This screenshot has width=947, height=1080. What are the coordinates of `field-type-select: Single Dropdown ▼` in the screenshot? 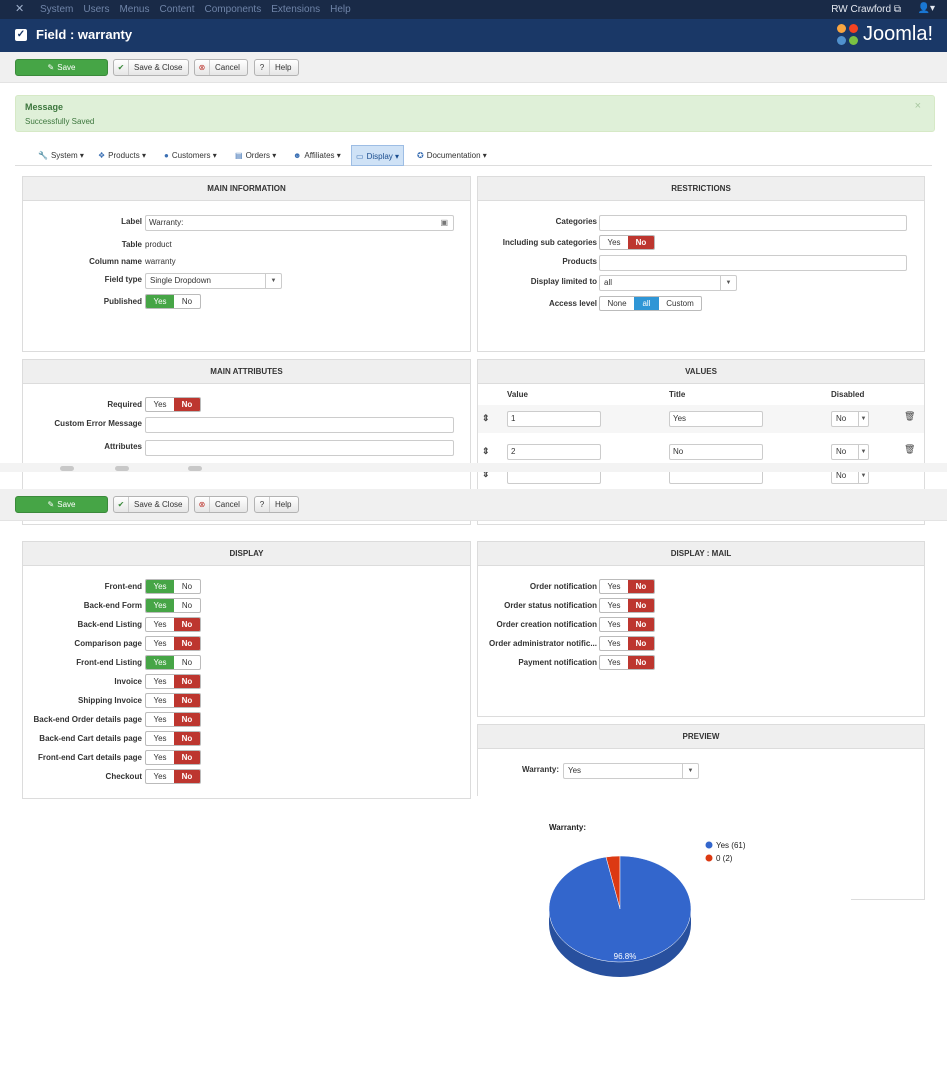 It's located at (213, 281).